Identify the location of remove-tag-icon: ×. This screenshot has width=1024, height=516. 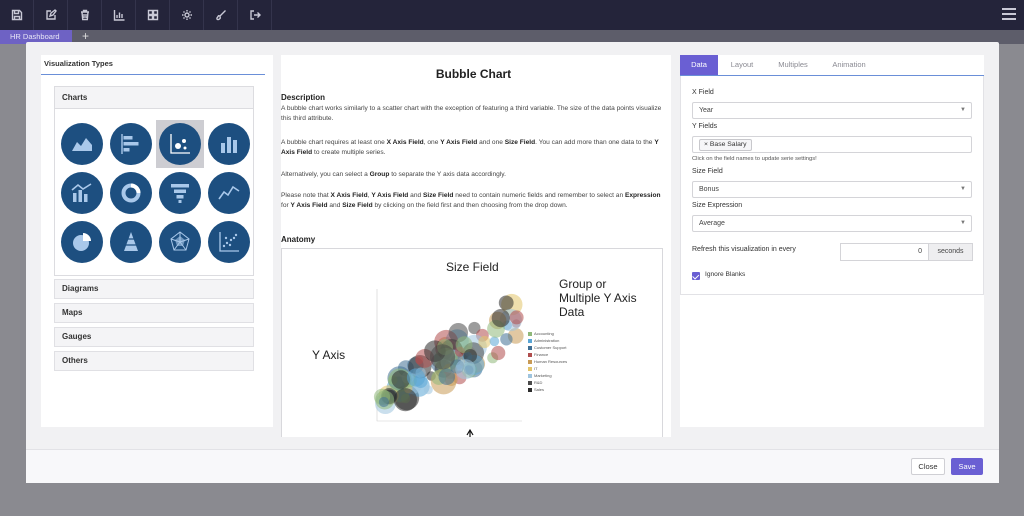
(706, 144).